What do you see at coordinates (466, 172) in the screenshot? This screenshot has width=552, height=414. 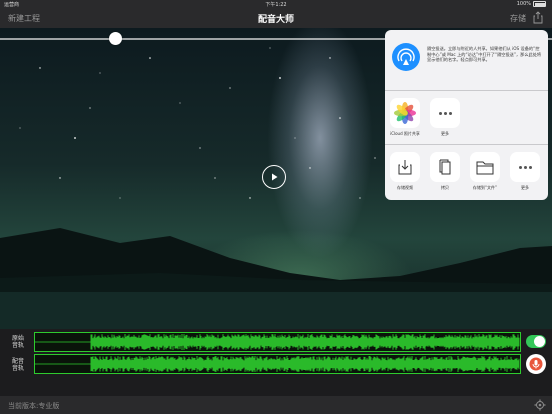 I see `share-actions-row: 存储视频 拷贝 存储到“文件” 更多` at bounding box center [466, 172].